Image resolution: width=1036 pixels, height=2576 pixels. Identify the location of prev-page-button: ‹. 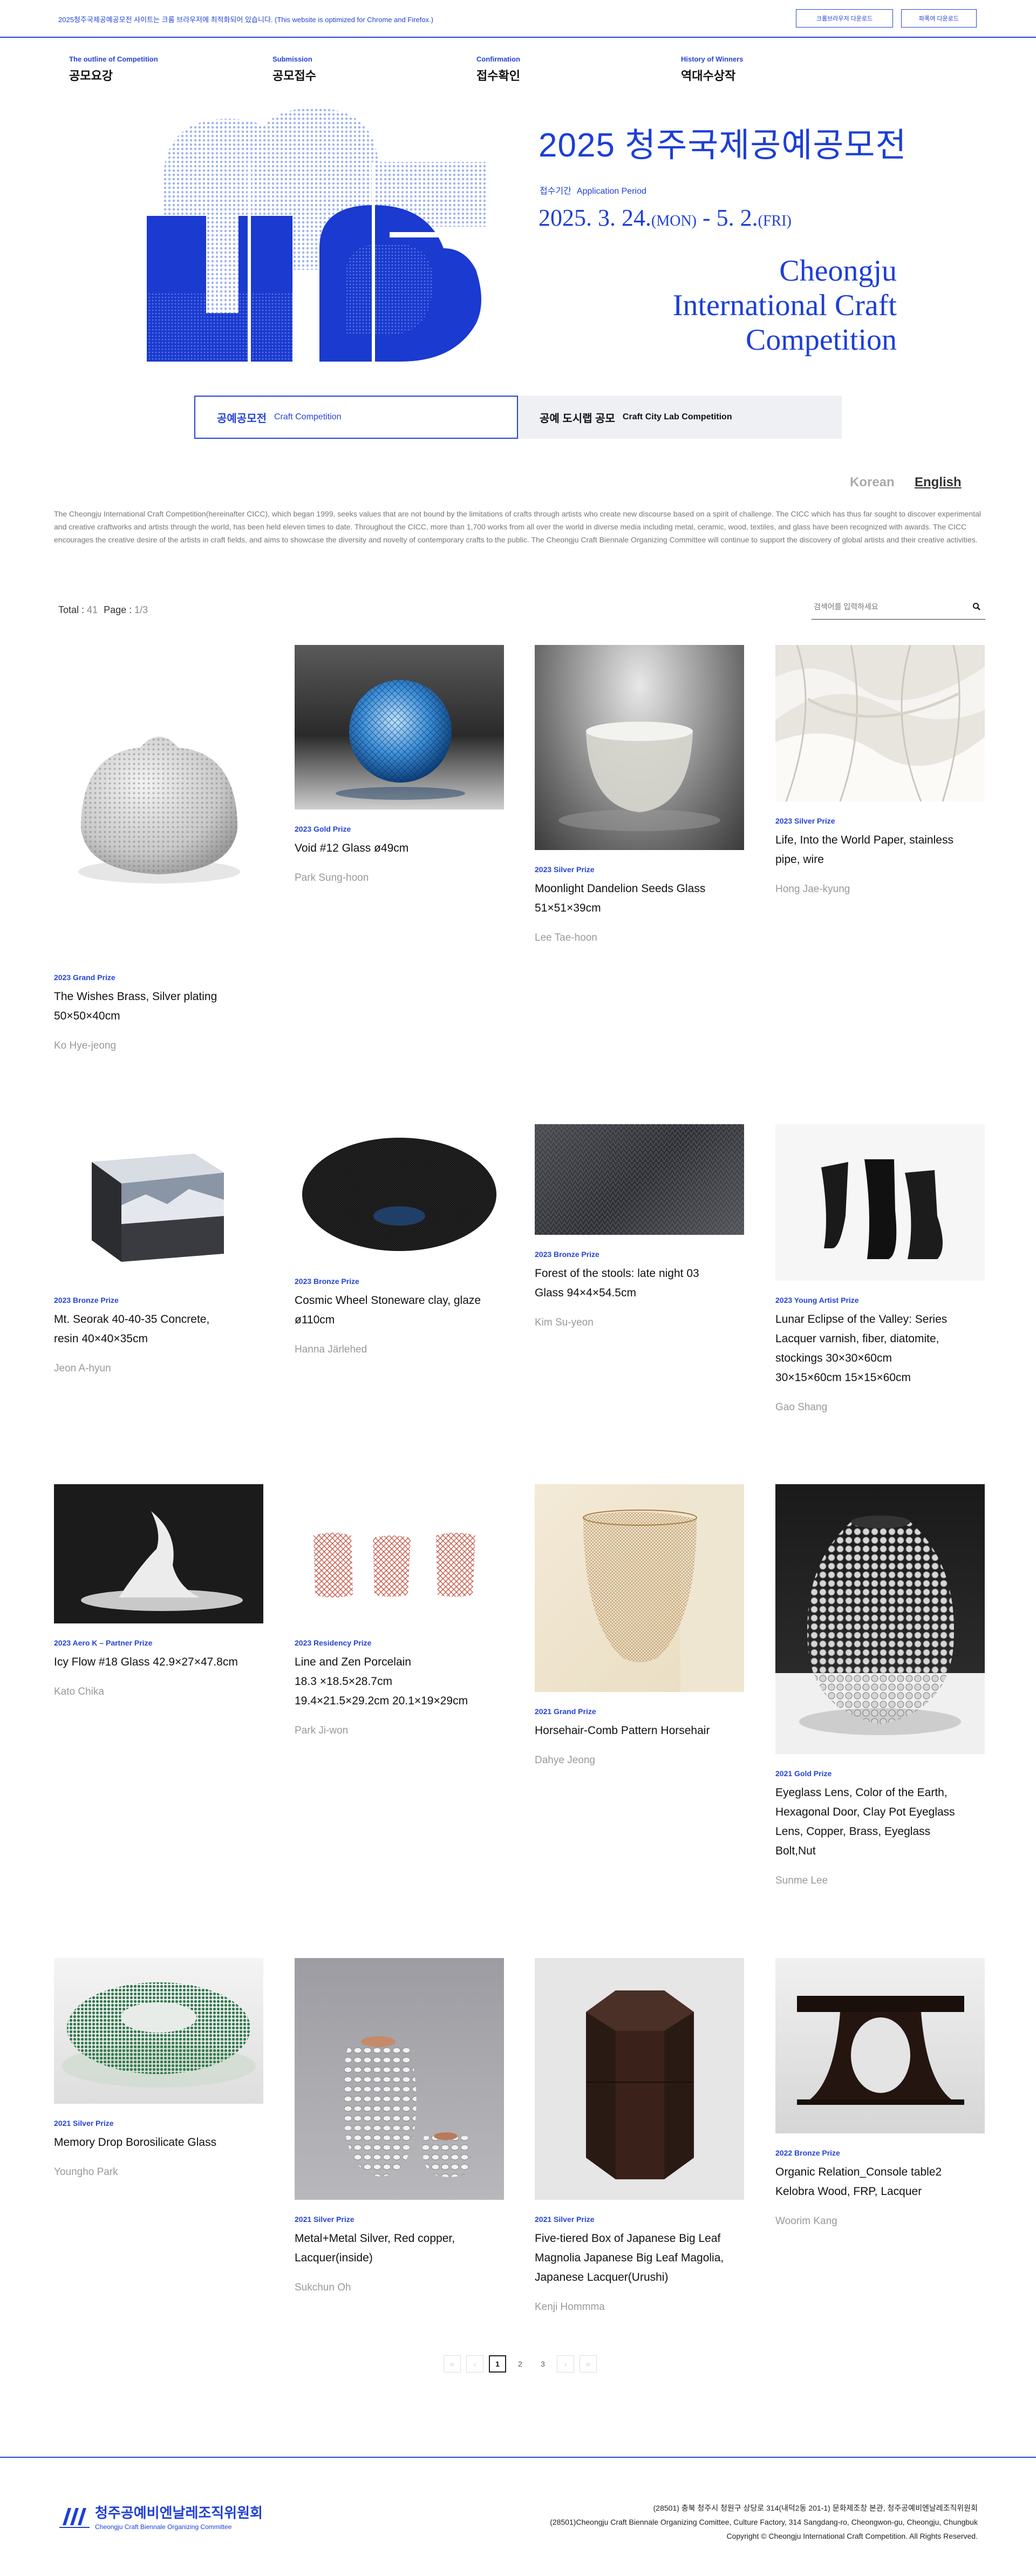
(474, 2364).